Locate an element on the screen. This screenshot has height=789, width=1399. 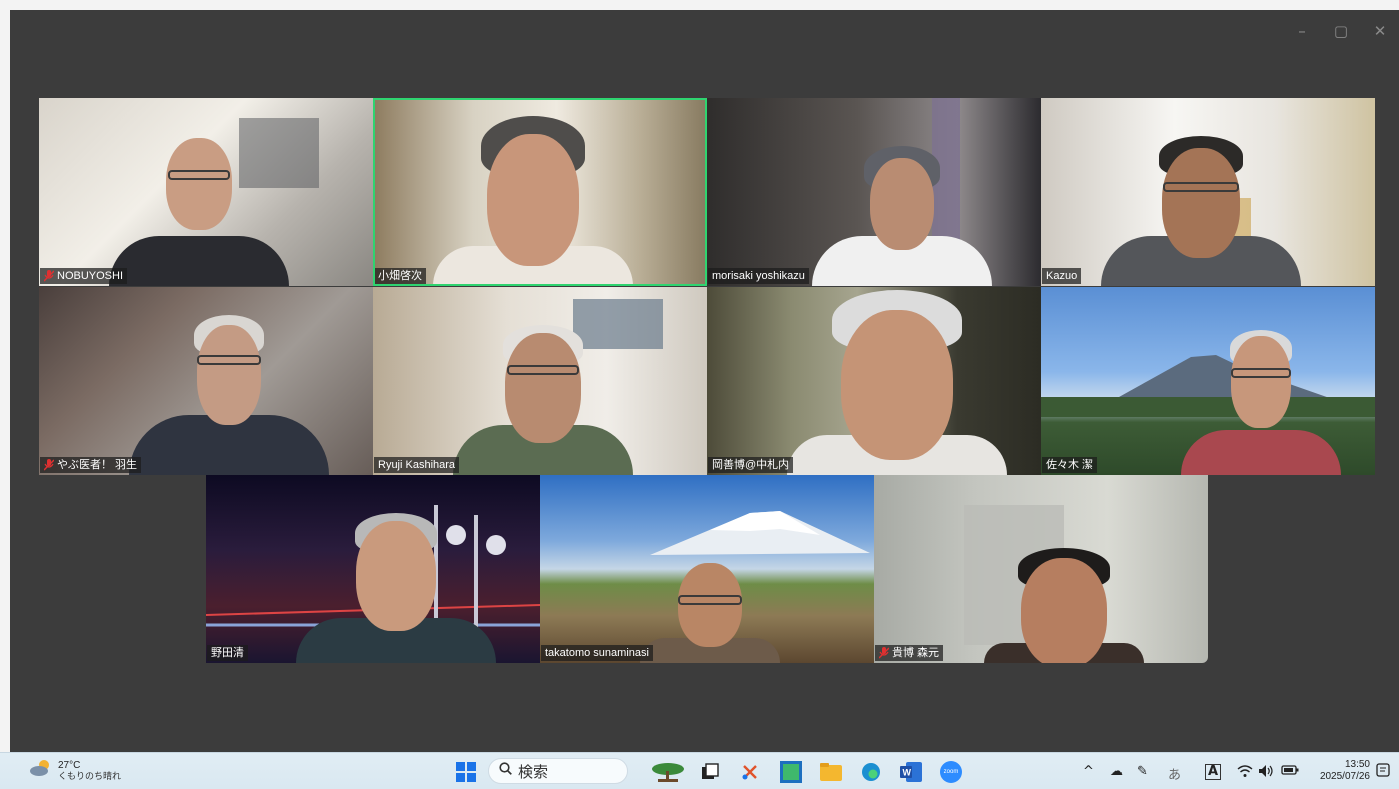
participant-name: morisaki yoshikazu is located at coordinates (758, 276).